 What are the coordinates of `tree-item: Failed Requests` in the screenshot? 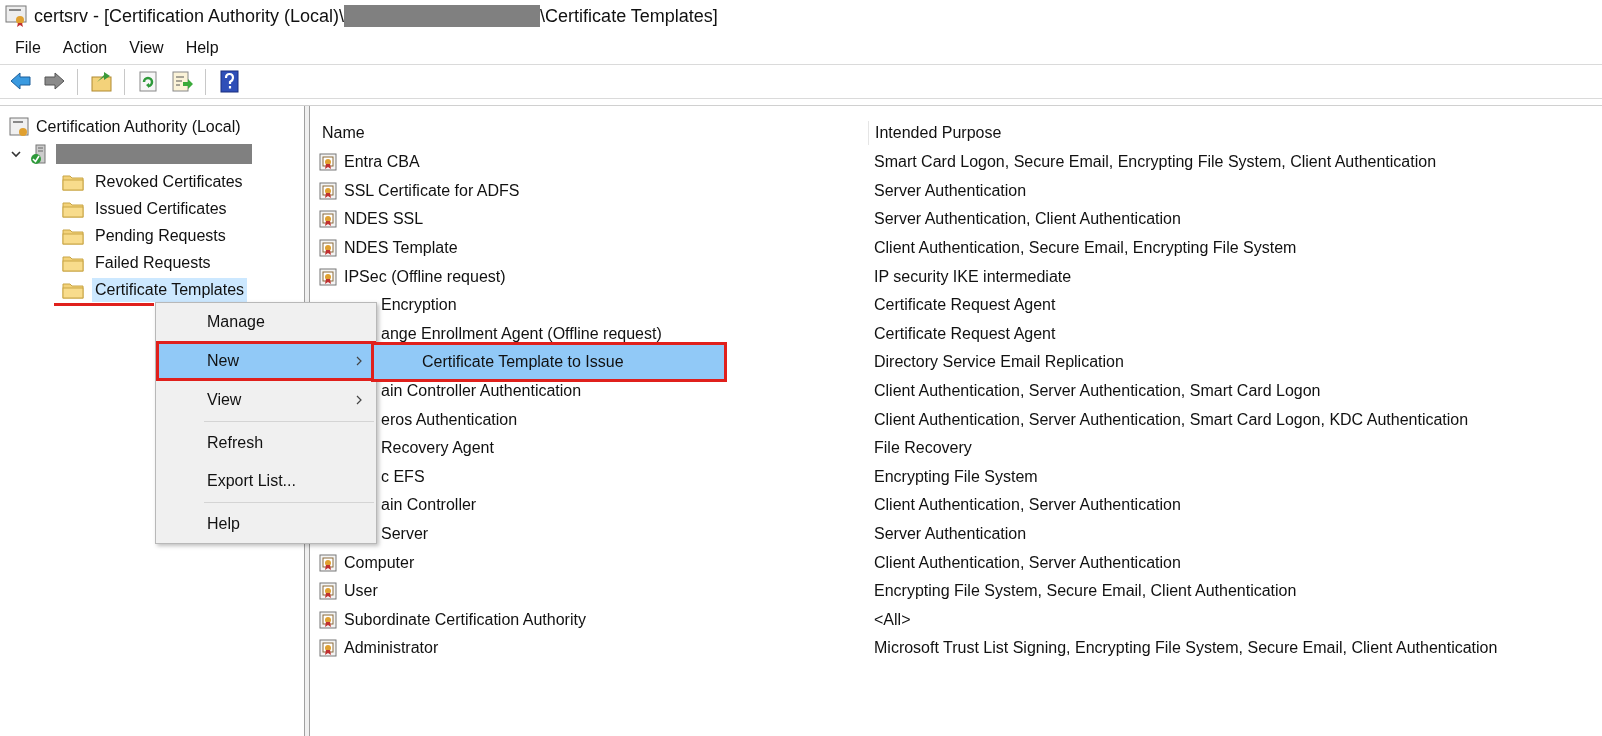 It's located at (153, 262).